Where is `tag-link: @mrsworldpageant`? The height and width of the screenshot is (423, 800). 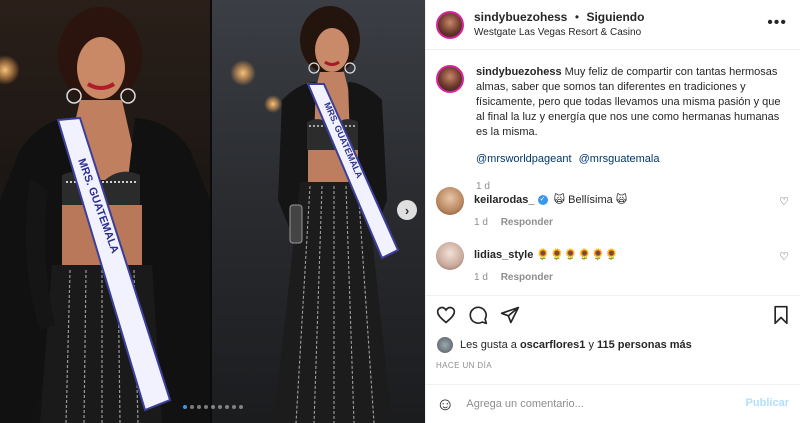
tag-link: @mrsworldpageant is located at coordinates (524, 159).